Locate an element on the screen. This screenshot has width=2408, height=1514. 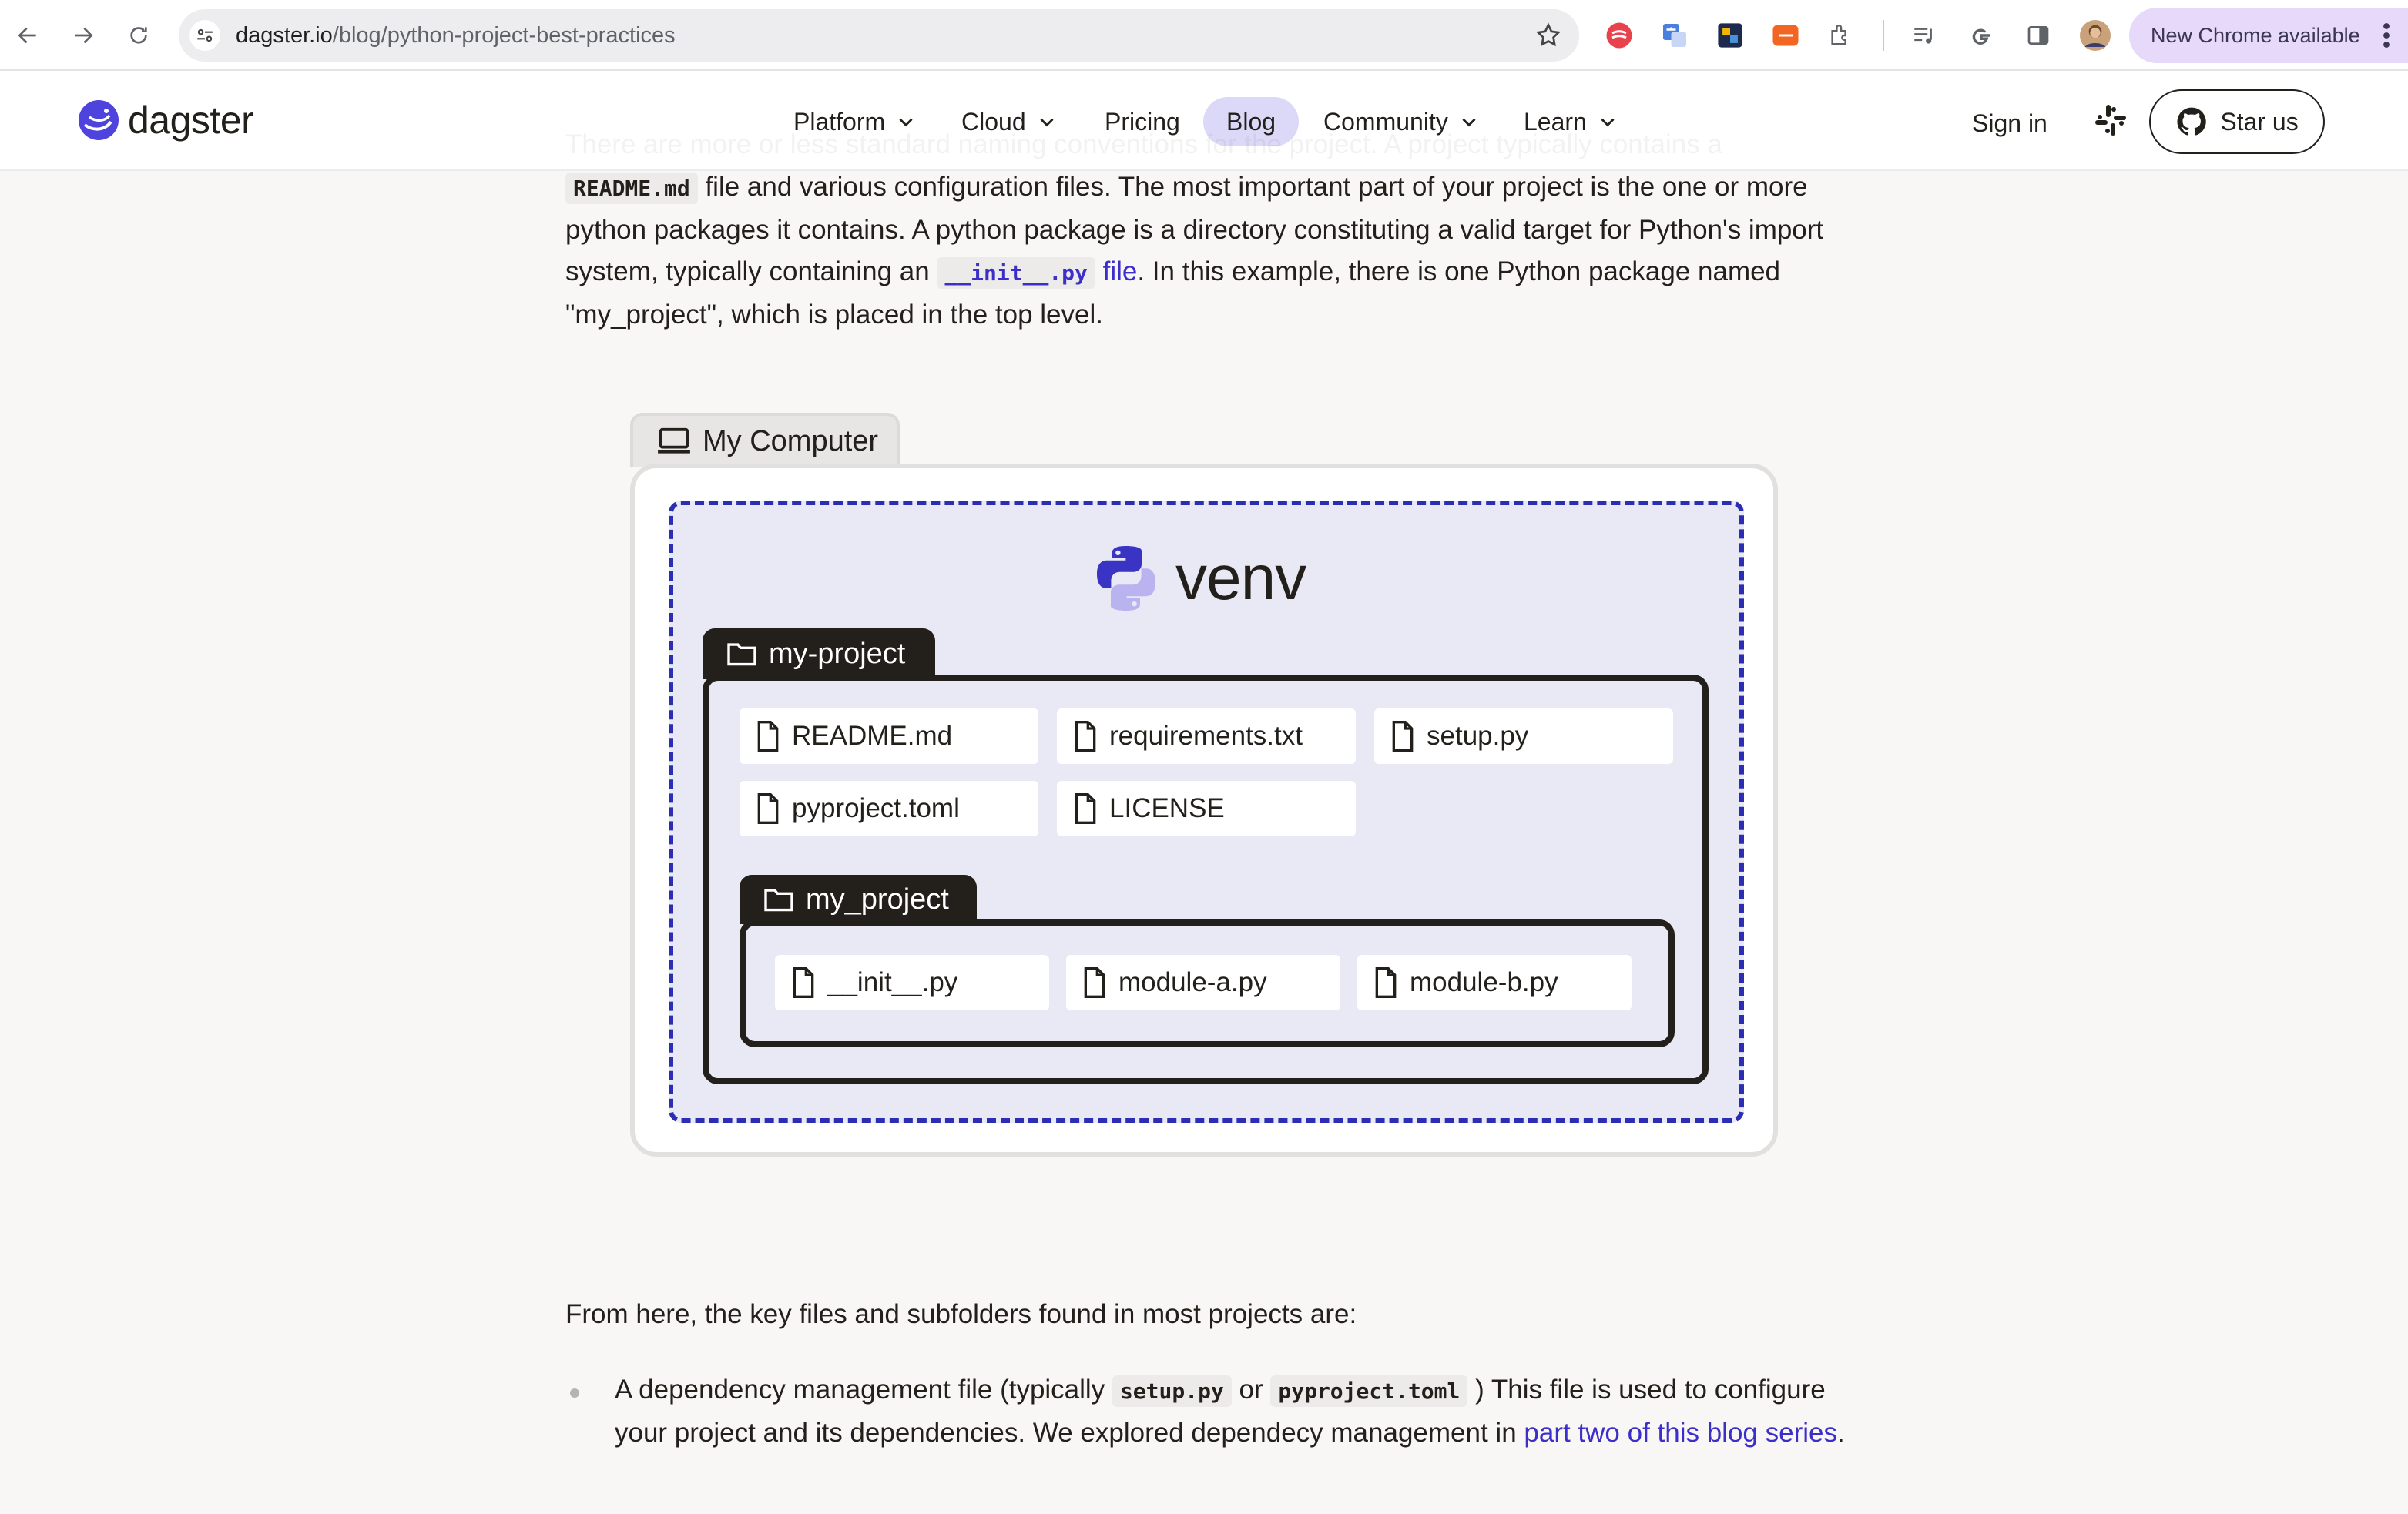
file-requirements-label: requirements.txt is located at coordinates (1206, 736).